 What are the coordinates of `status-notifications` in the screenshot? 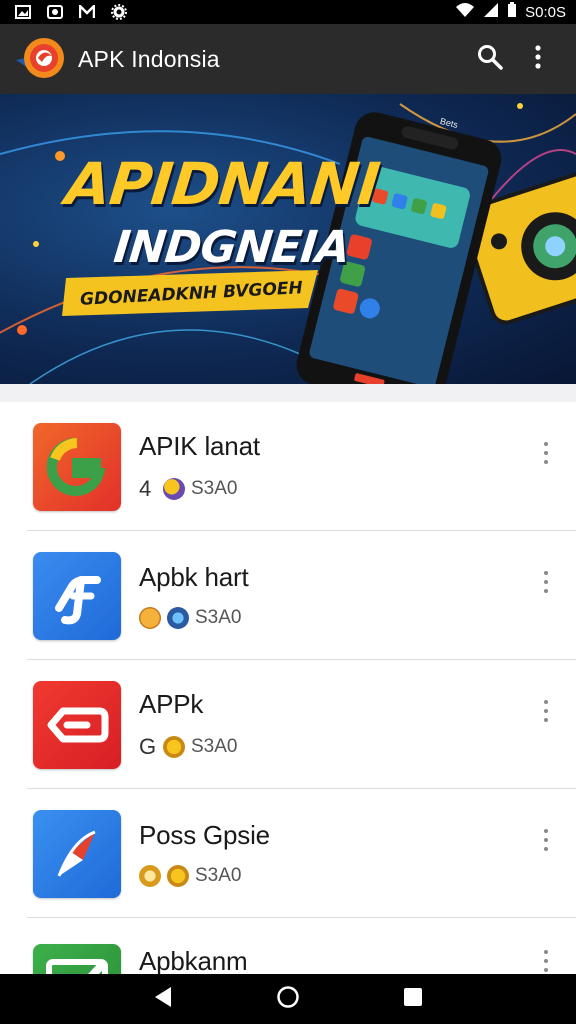 It's located at (71, 12).